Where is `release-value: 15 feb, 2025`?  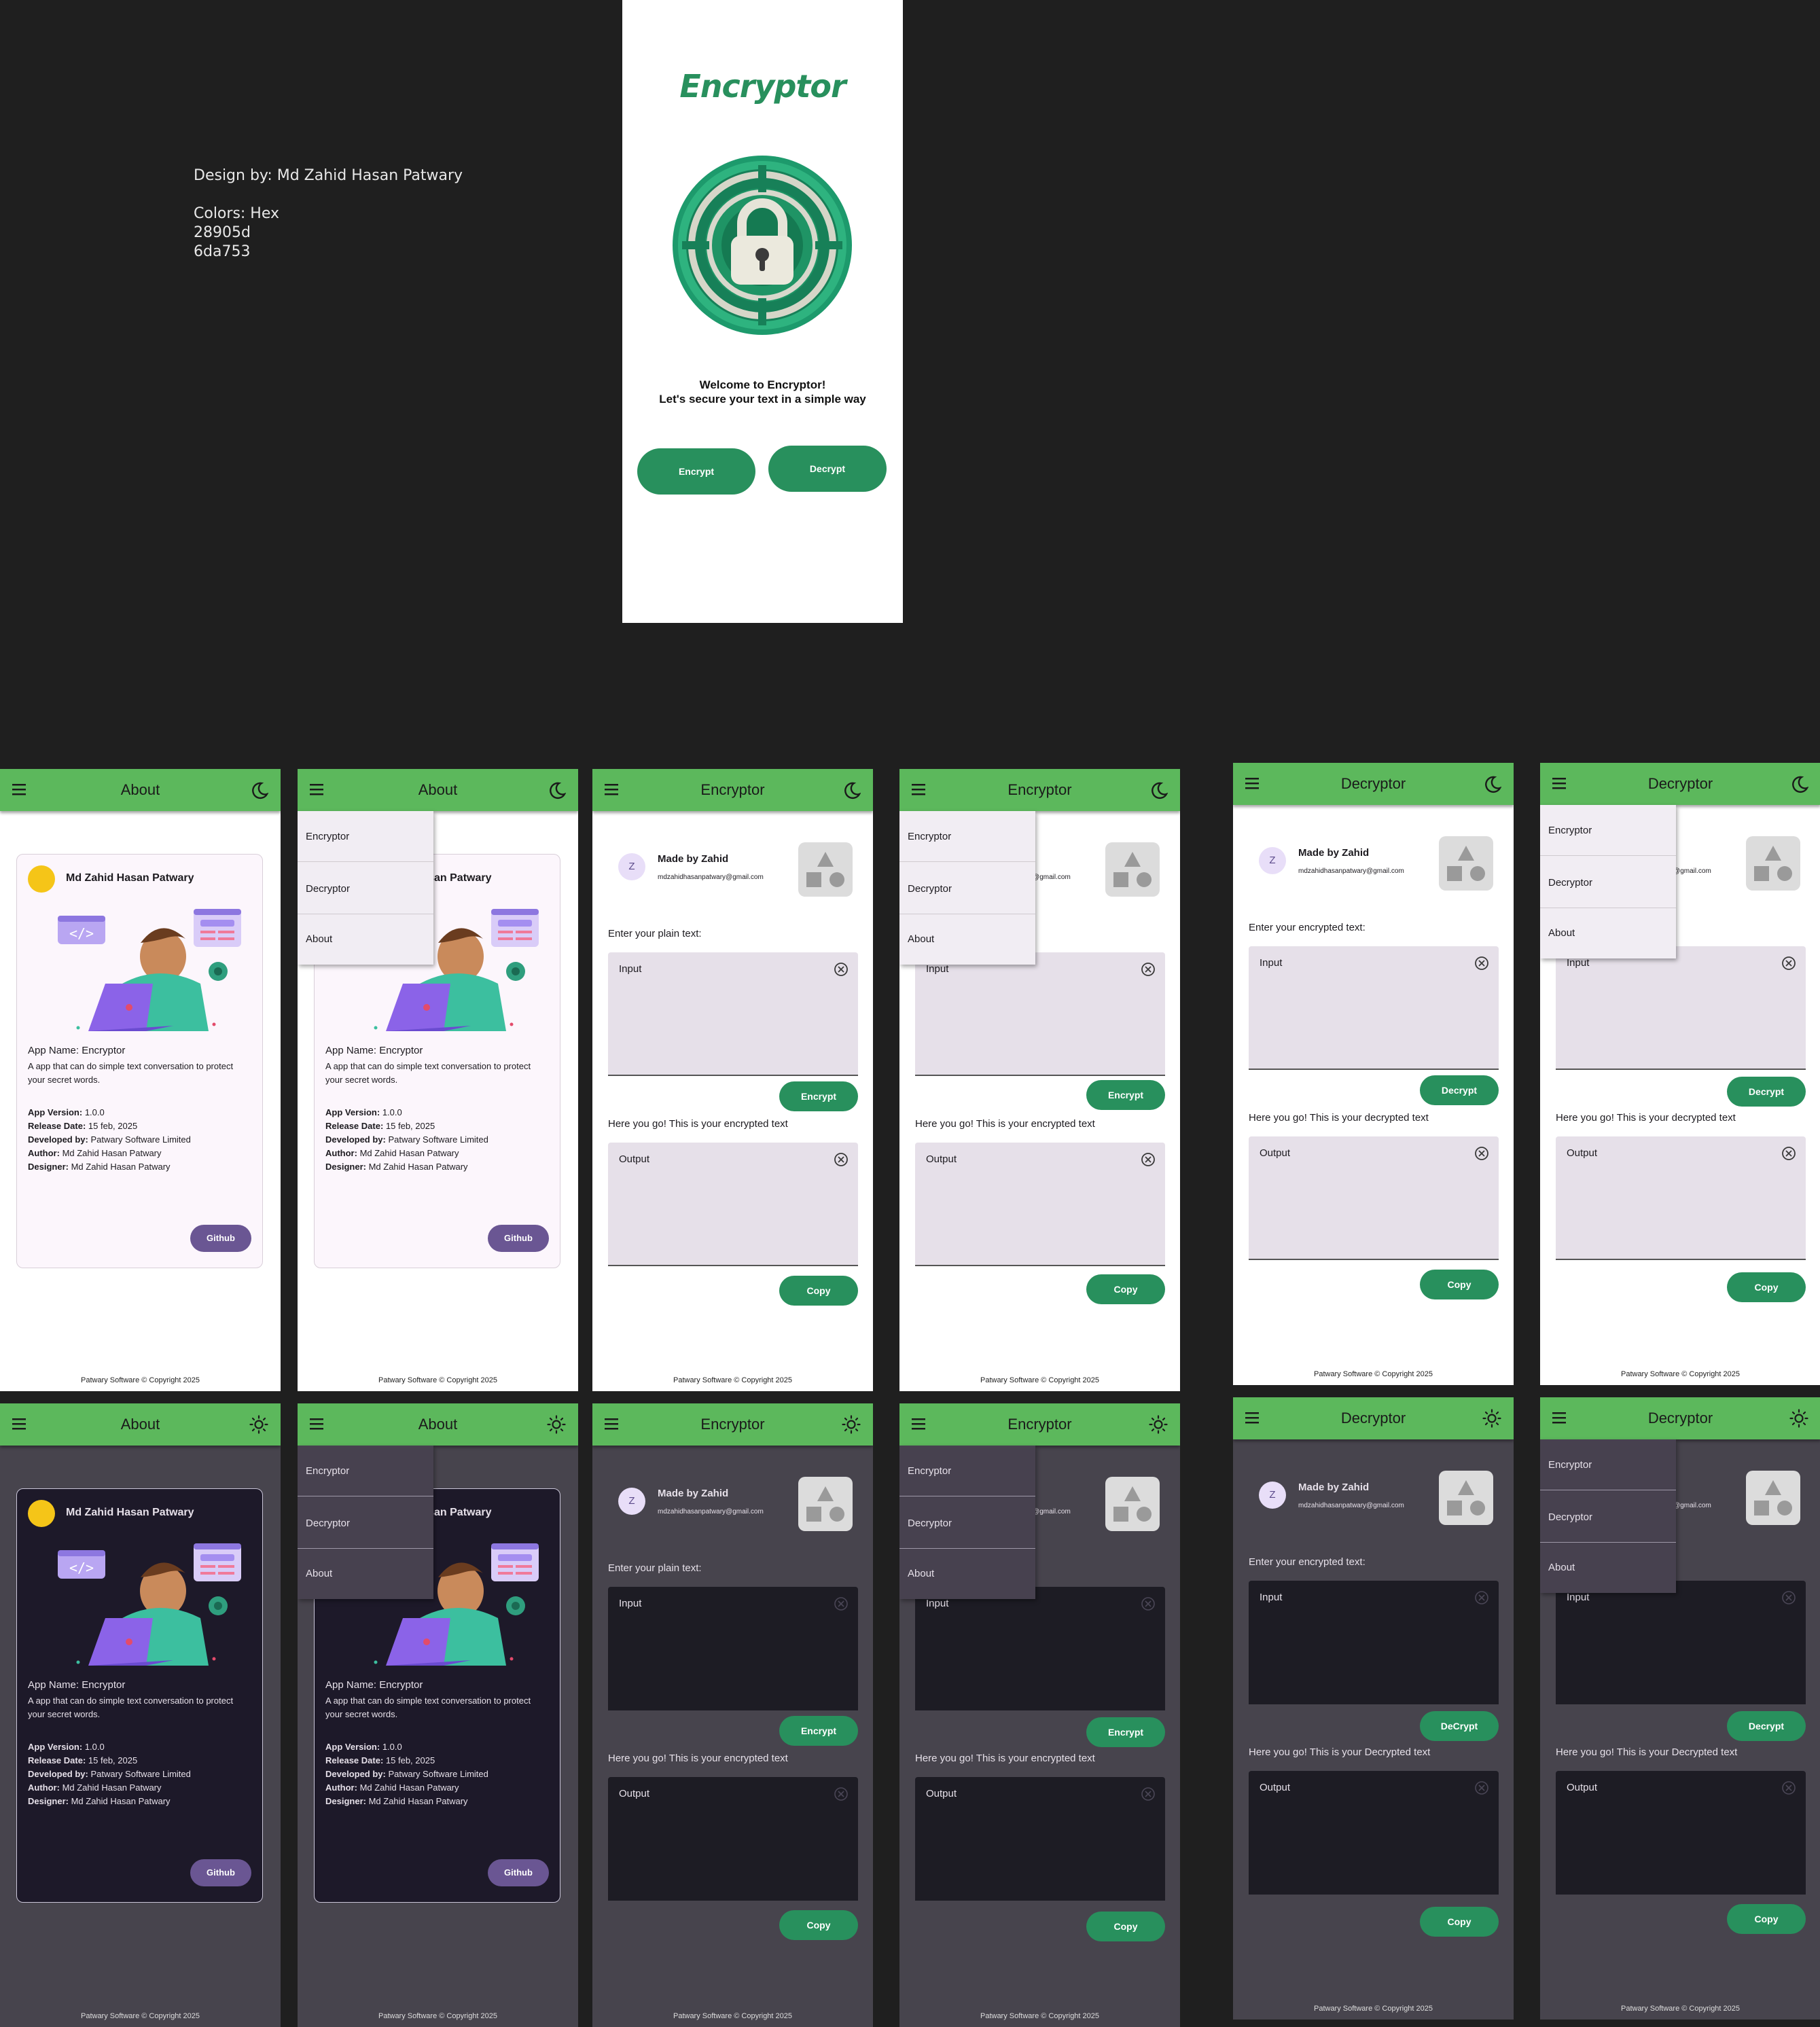
release-value: 15 feb, 2025 is located at coordinates (410, 1760).